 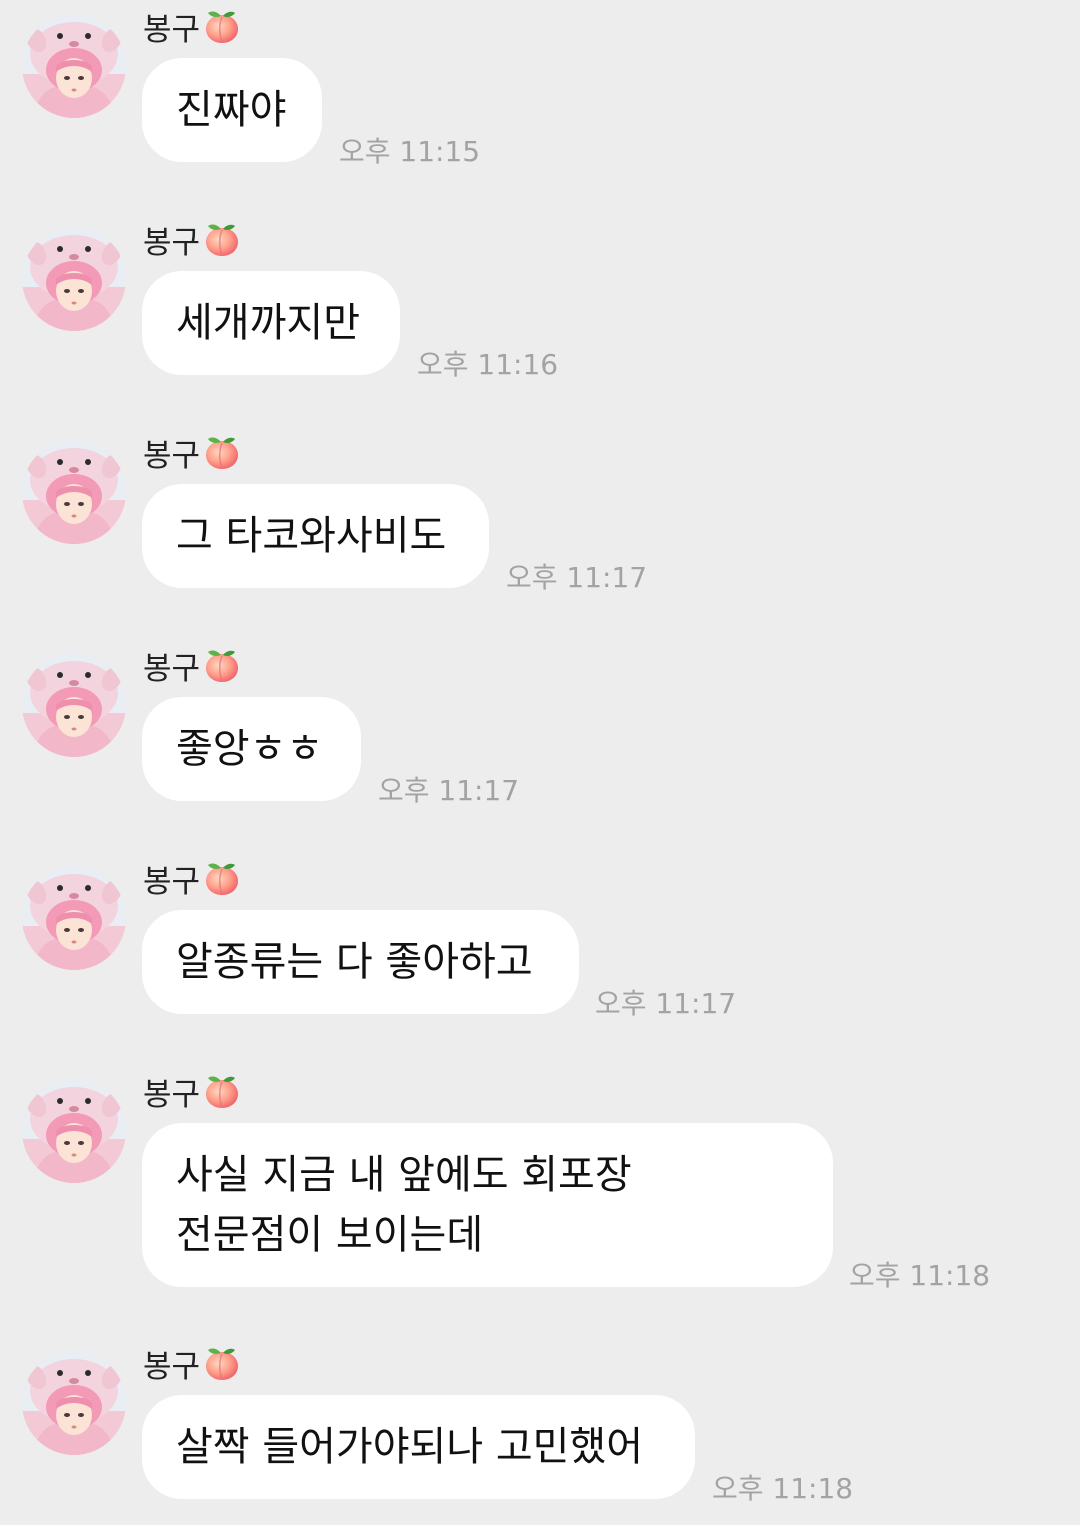 I want to click on message-text: 살짝 들어가야되나 고민했어, so click(x=410, y=1447).